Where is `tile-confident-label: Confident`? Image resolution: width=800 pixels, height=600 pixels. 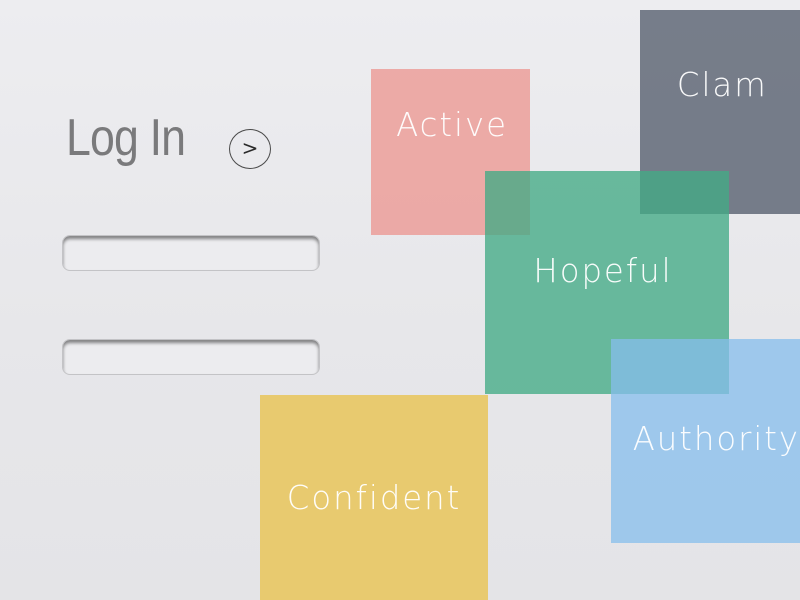
tile-confident-label: Confident is located at coordinates (374, 497).